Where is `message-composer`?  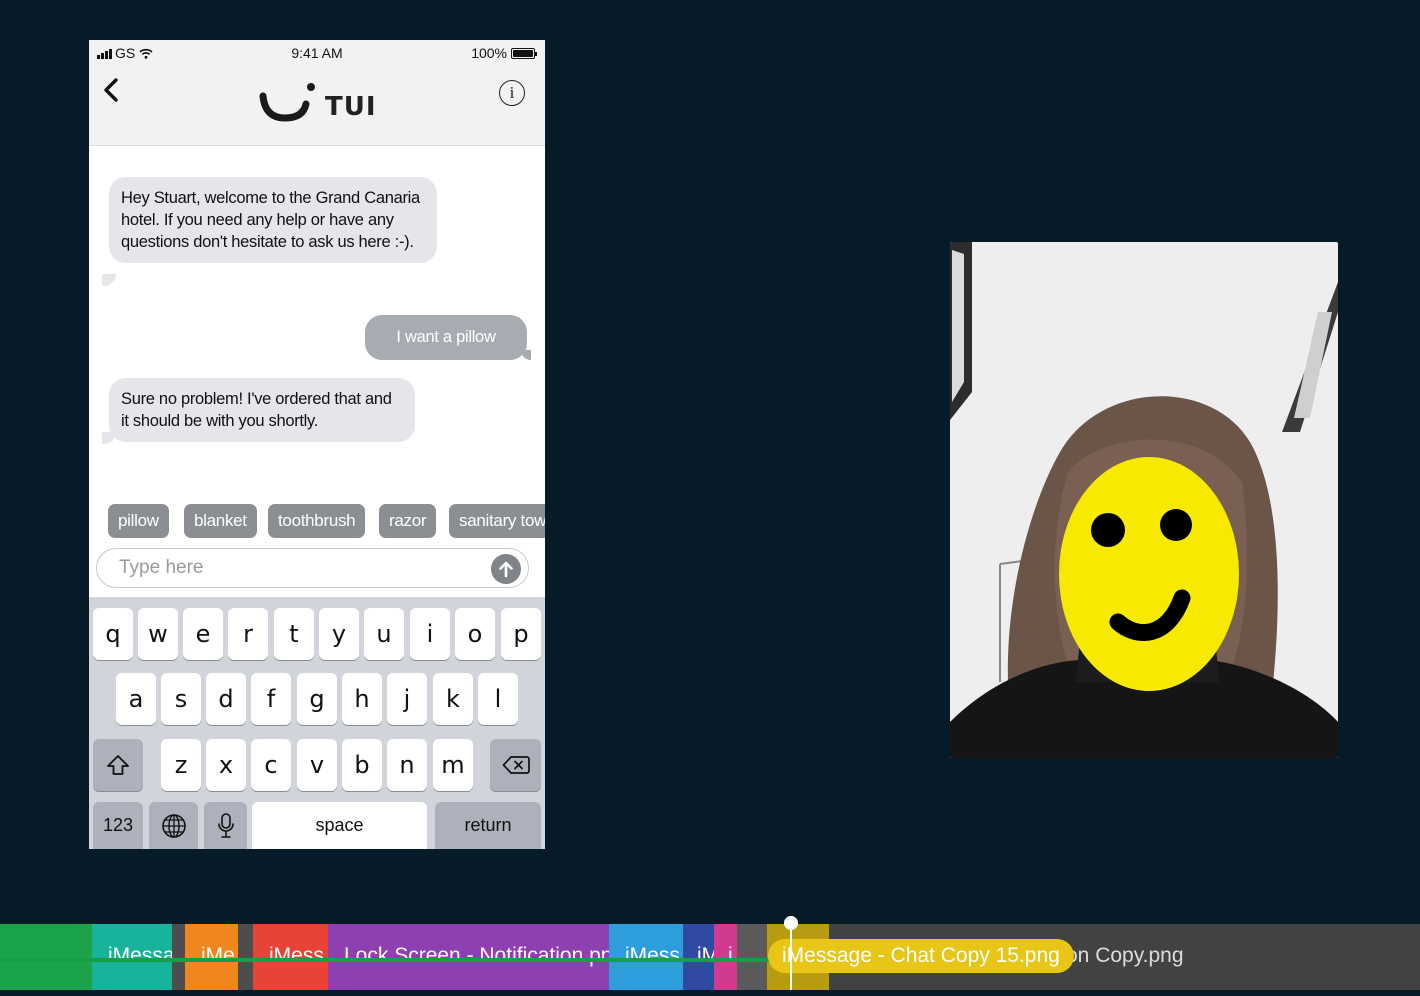
message-composer is located at coordinates (312, 568).